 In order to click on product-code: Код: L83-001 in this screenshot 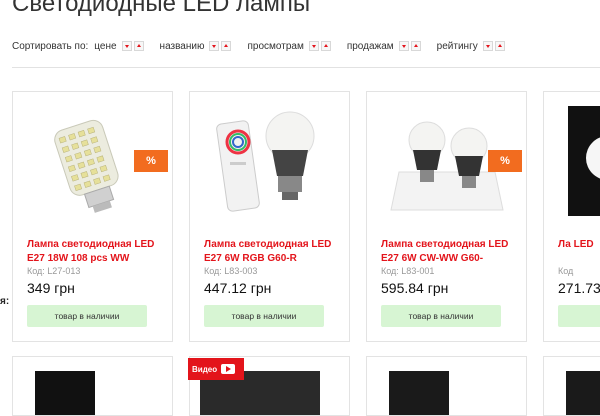, I will do `click(408, 271)`.